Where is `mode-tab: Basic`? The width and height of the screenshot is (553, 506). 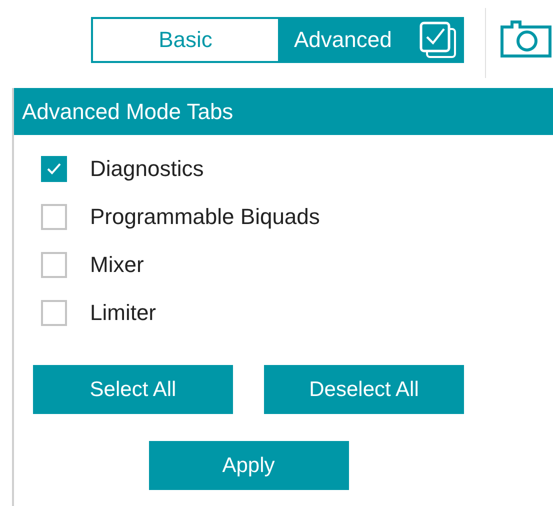
mode-tab: Basic is located at coordinates (185, 40).